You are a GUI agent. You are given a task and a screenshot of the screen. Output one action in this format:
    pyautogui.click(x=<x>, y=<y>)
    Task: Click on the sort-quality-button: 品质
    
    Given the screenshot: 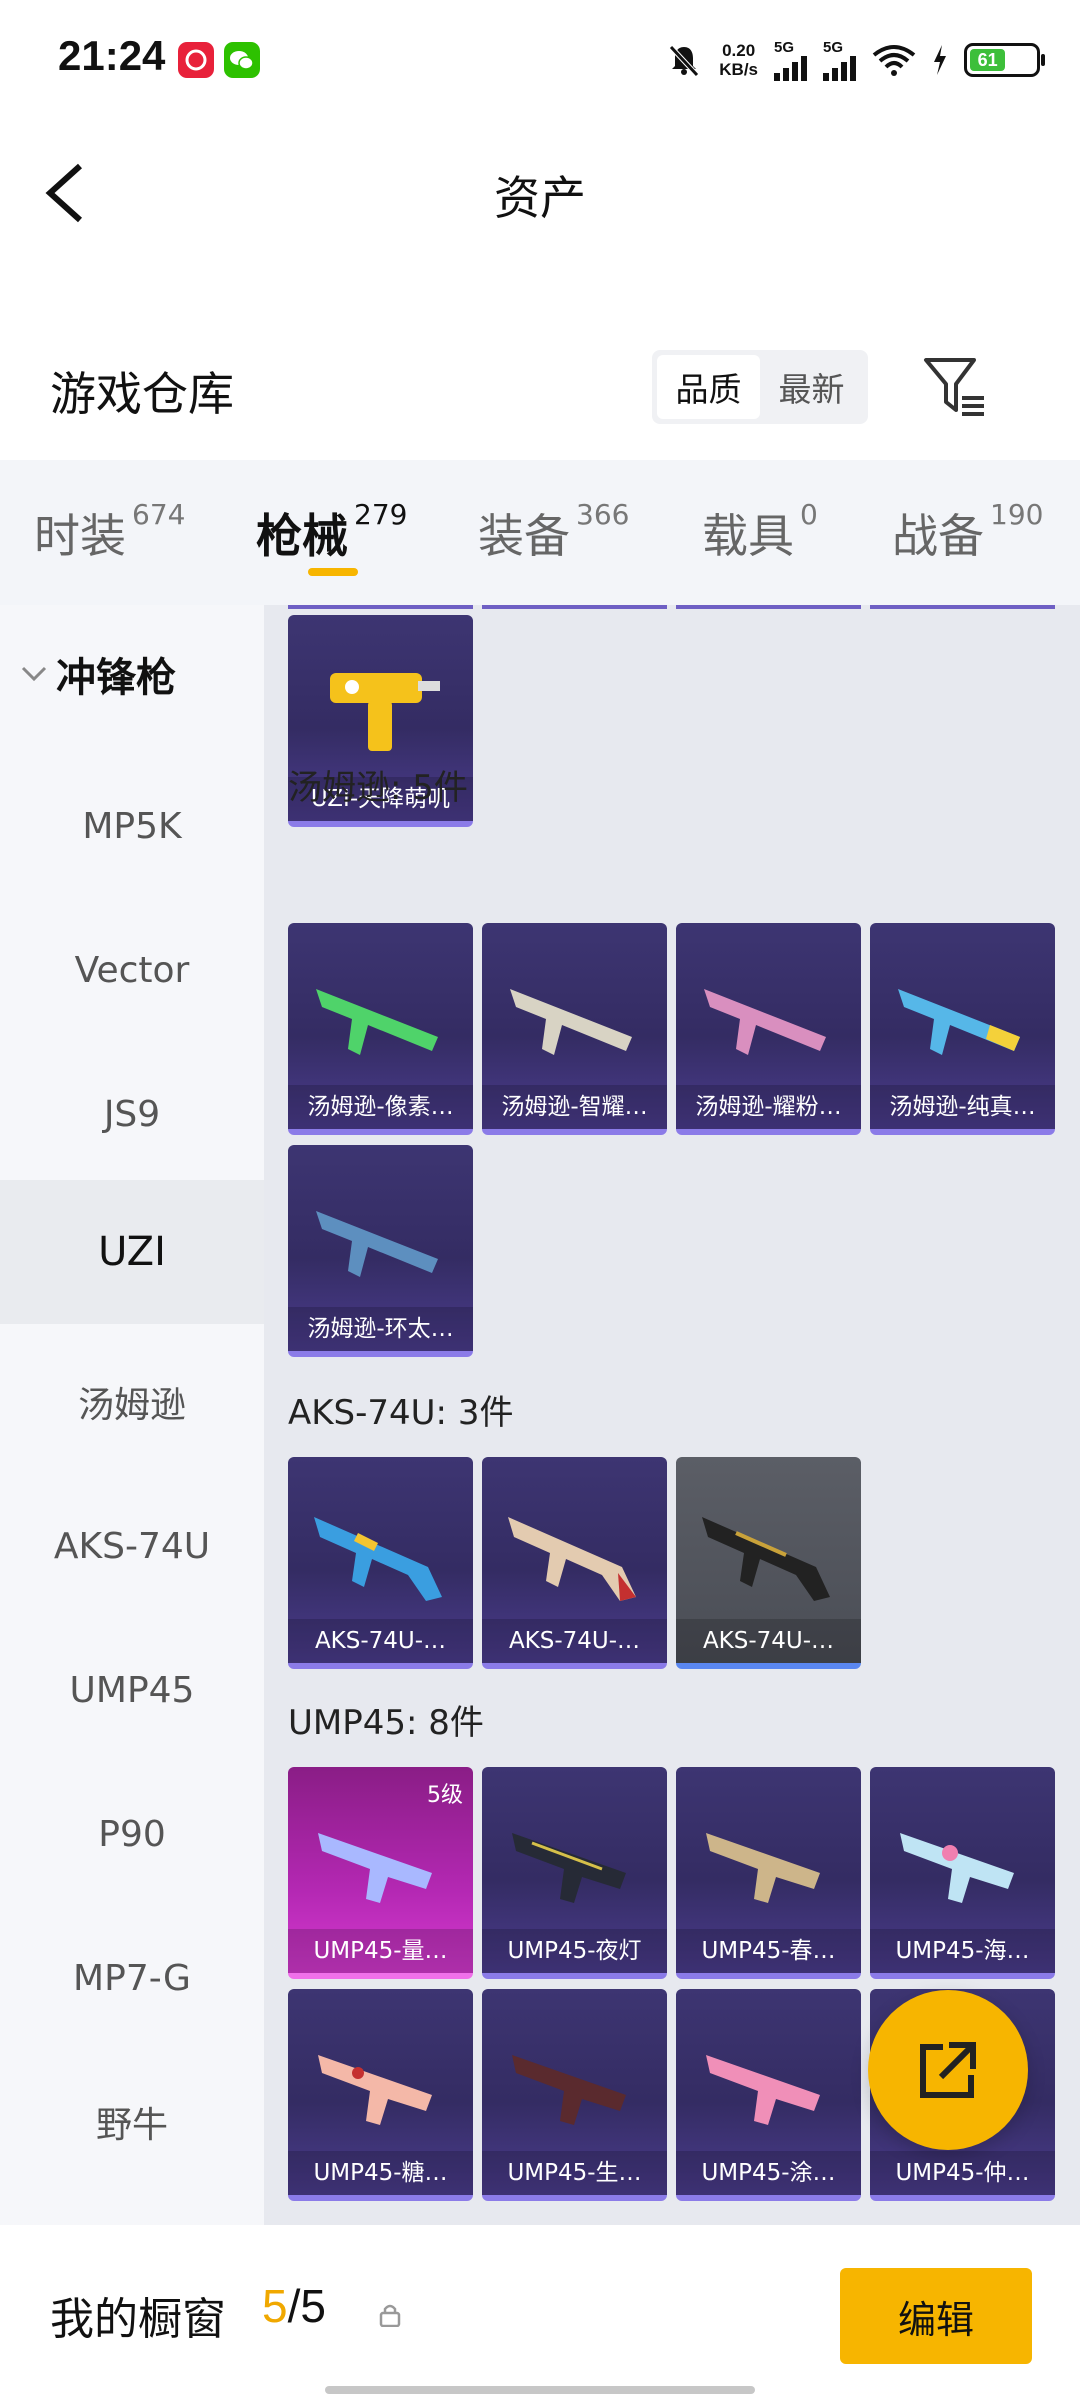 What is the action you would take?
    pyautogui.click(x=708, y=387)
    